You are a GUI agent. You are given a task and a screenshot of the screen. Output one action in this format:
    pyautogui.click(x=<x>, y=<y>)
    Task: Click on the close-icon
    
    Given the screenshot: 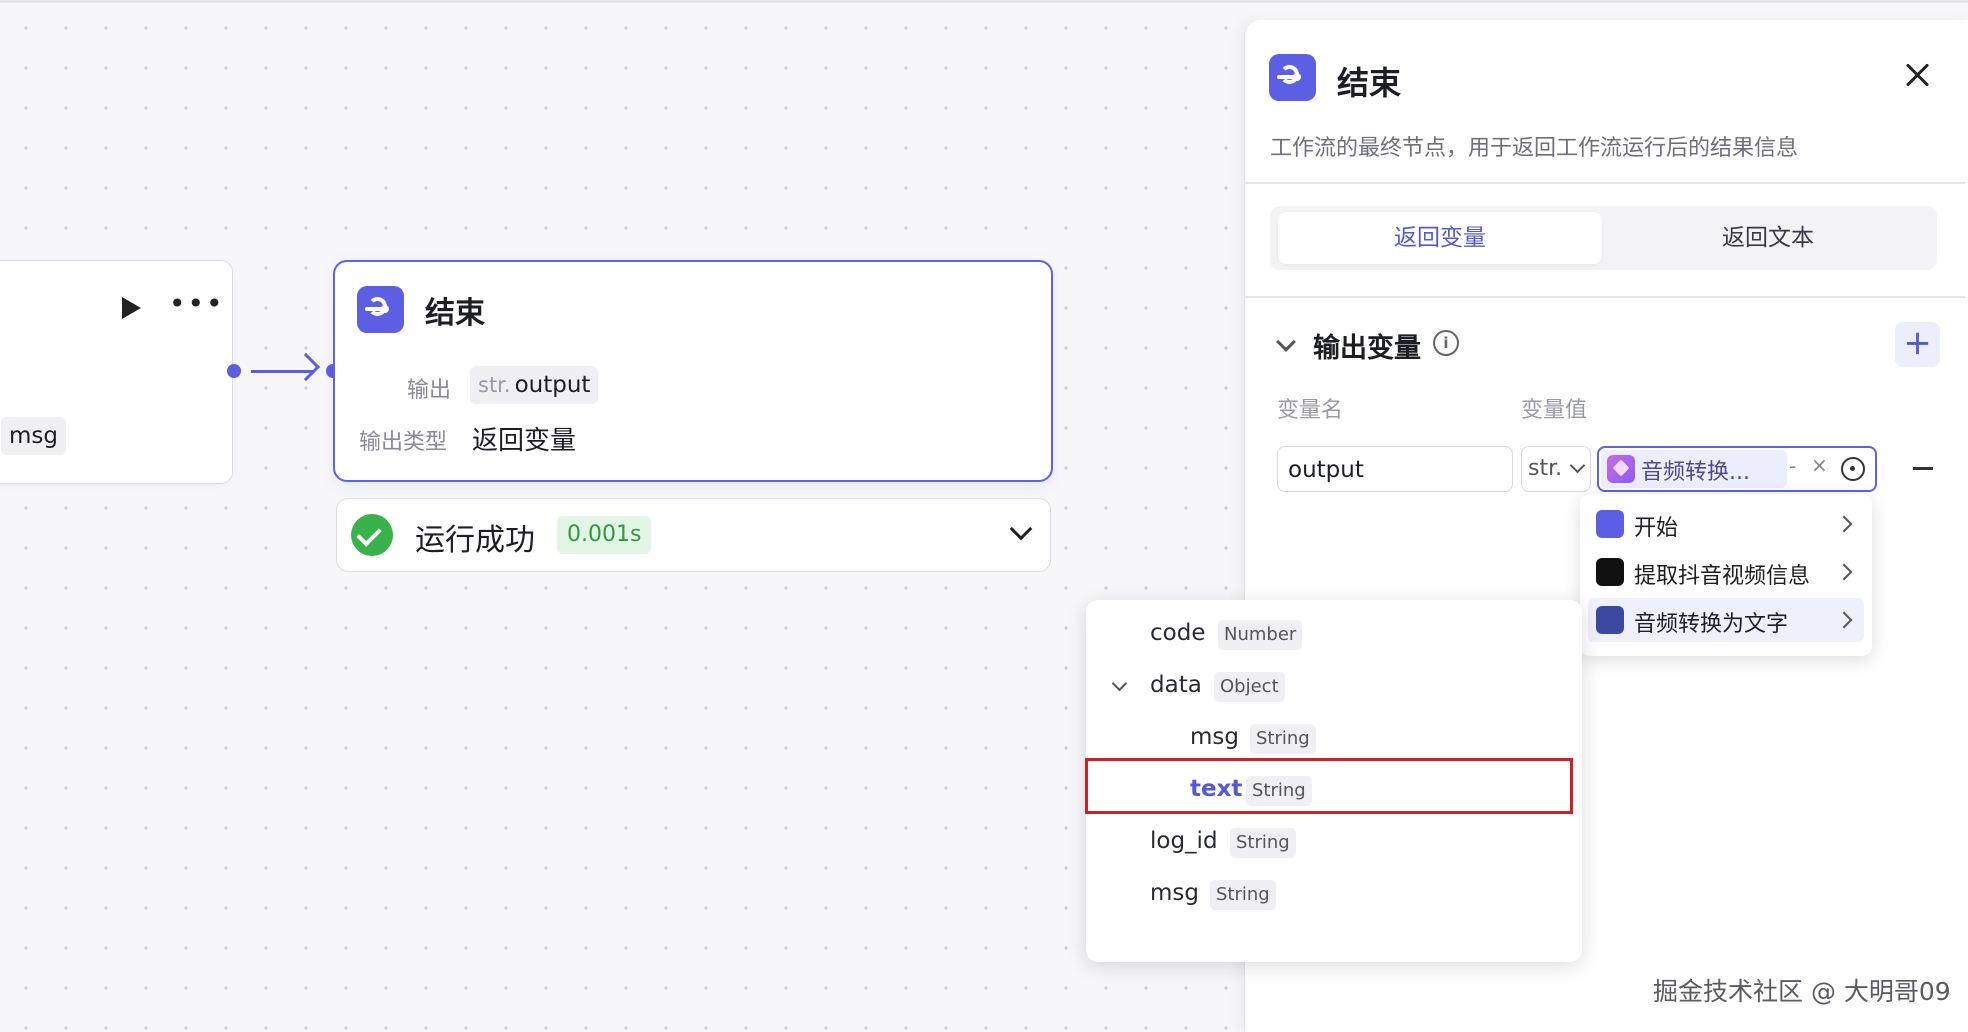 What is the action you would take?
    pyautogui.click(x=1917, y=75)
    